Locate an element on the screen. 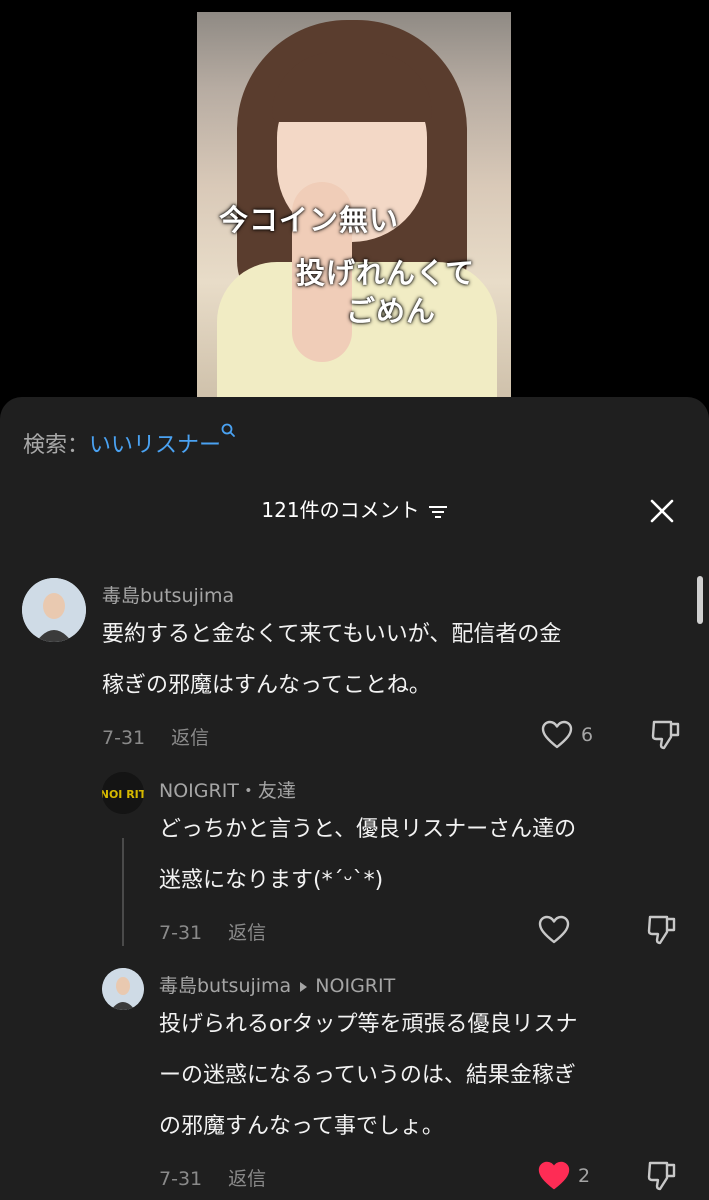 This screenshot has width=709, height=1200. scrollbar is located at coordinates (700, 600).